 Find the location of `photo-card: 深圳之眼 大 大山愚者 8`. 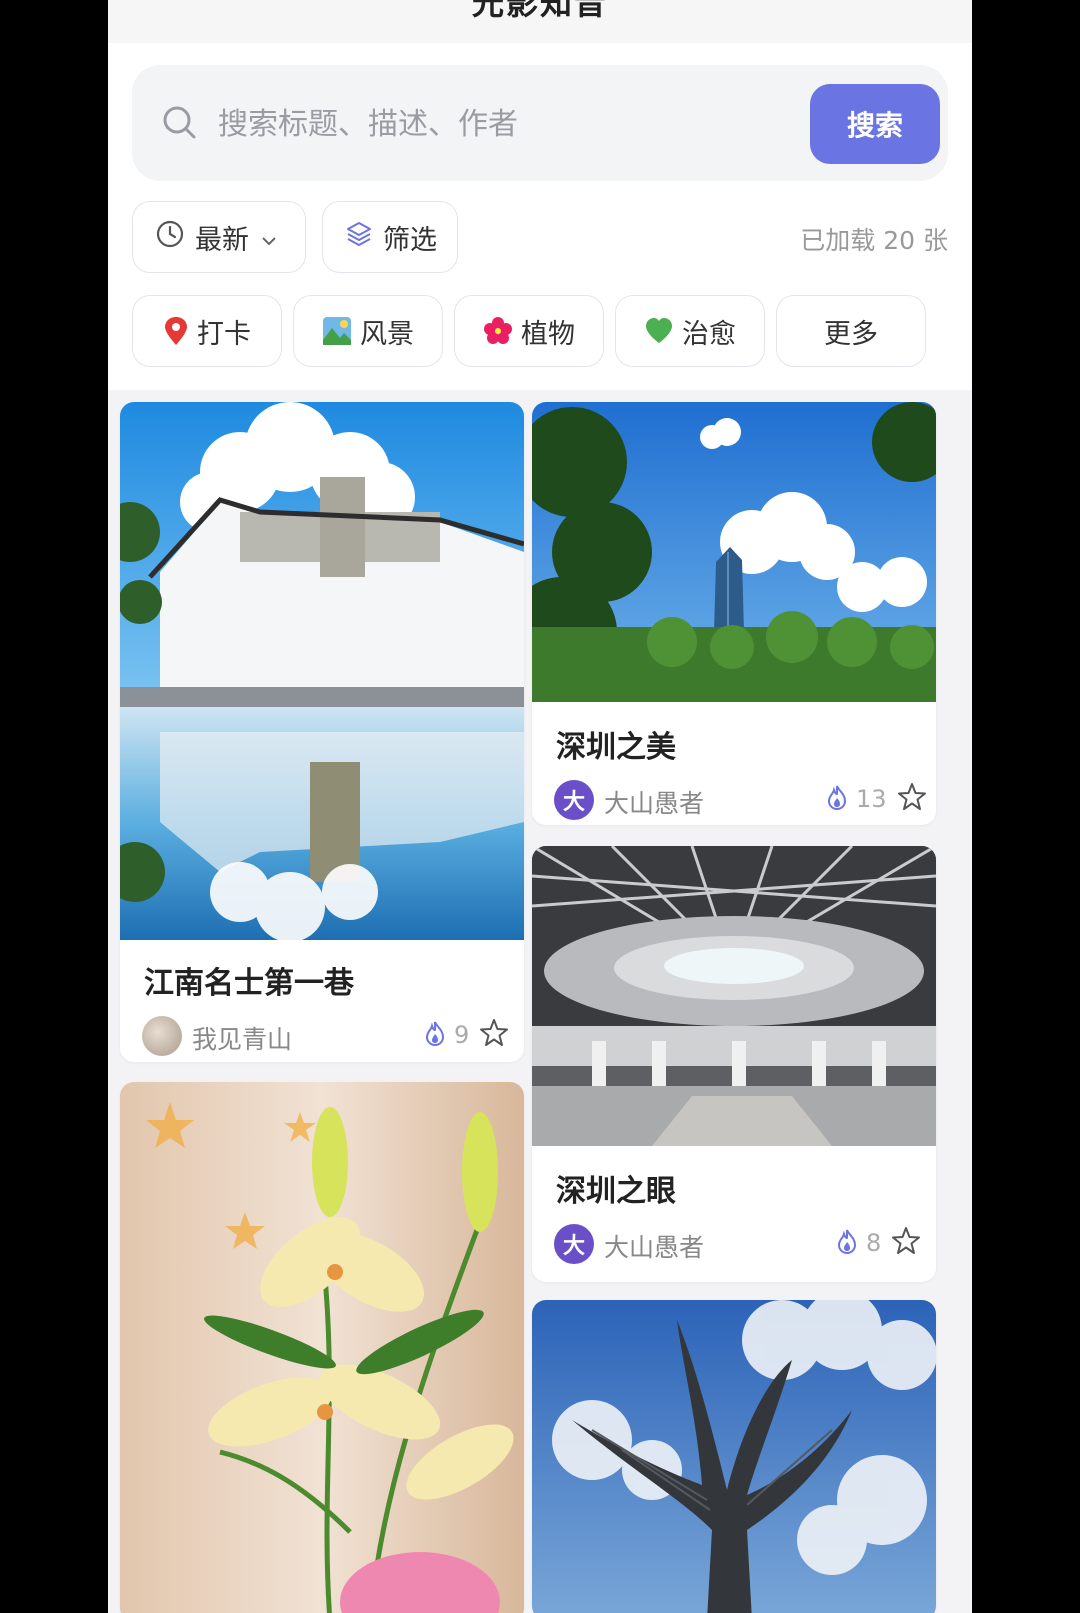

photo-card: 深圳之眼 大 大山愚者 8 is located at coordinates (734, 1064).